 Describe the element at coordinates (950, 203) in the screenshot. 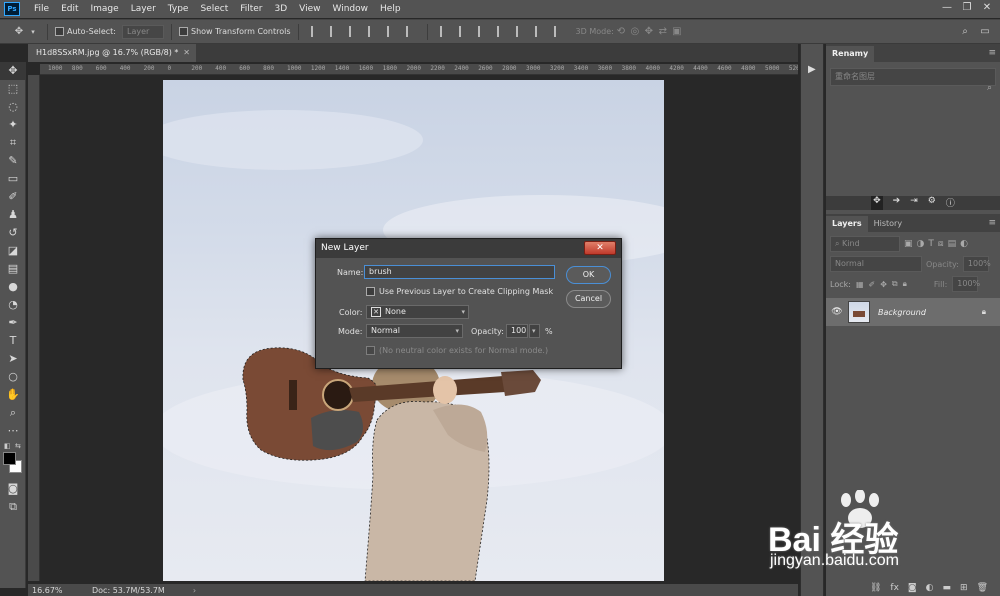

I see `info-icon: ⓘ` at that location.